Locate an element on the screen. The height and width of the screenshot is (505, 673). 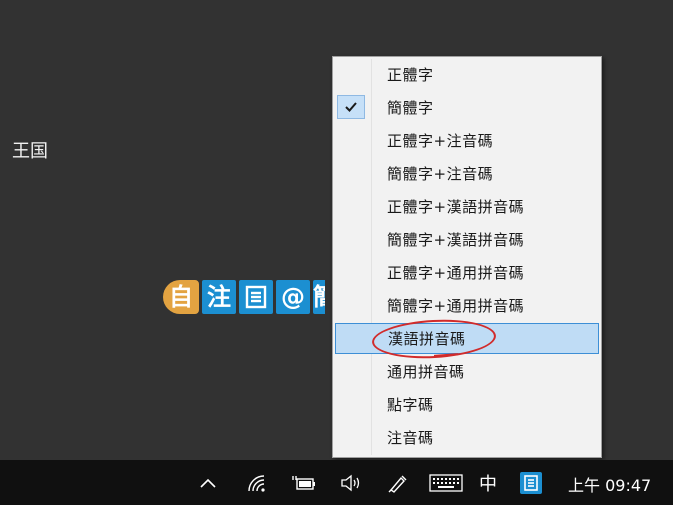
ime-phonetic-button: 注 is located at coordinates (219, 297).